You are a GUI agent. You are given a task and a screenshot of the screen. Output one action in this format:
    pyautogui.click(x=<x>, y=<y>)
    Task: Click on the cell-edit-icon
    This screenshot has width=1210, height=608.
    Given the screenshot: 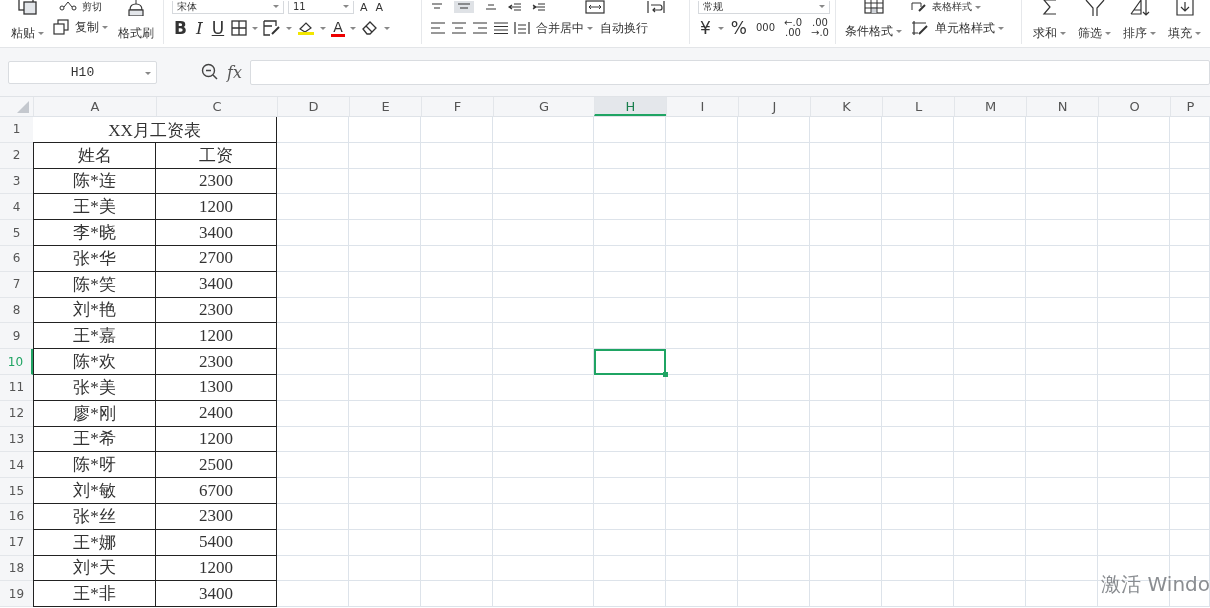 What is the action you would take?
    pyautogui.click(x=272, y=28)
    